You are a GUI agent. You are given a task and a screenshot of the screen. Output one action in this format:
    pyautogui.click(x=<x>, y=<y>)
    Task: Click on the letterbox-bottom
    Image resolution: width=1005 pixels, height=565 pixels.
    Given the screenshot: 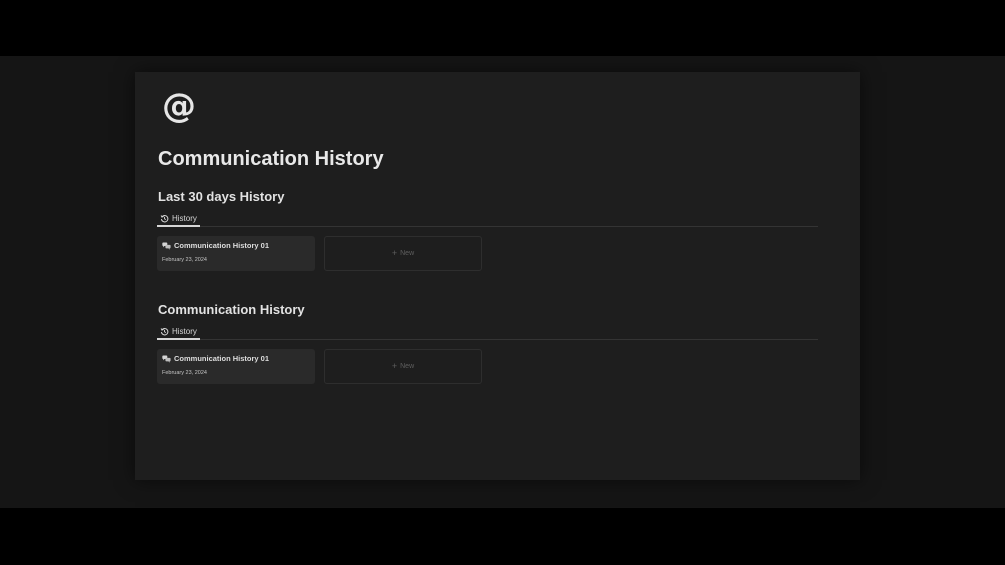 What is the action you would take?
    pyautogui.click(x=502, y=536)
    